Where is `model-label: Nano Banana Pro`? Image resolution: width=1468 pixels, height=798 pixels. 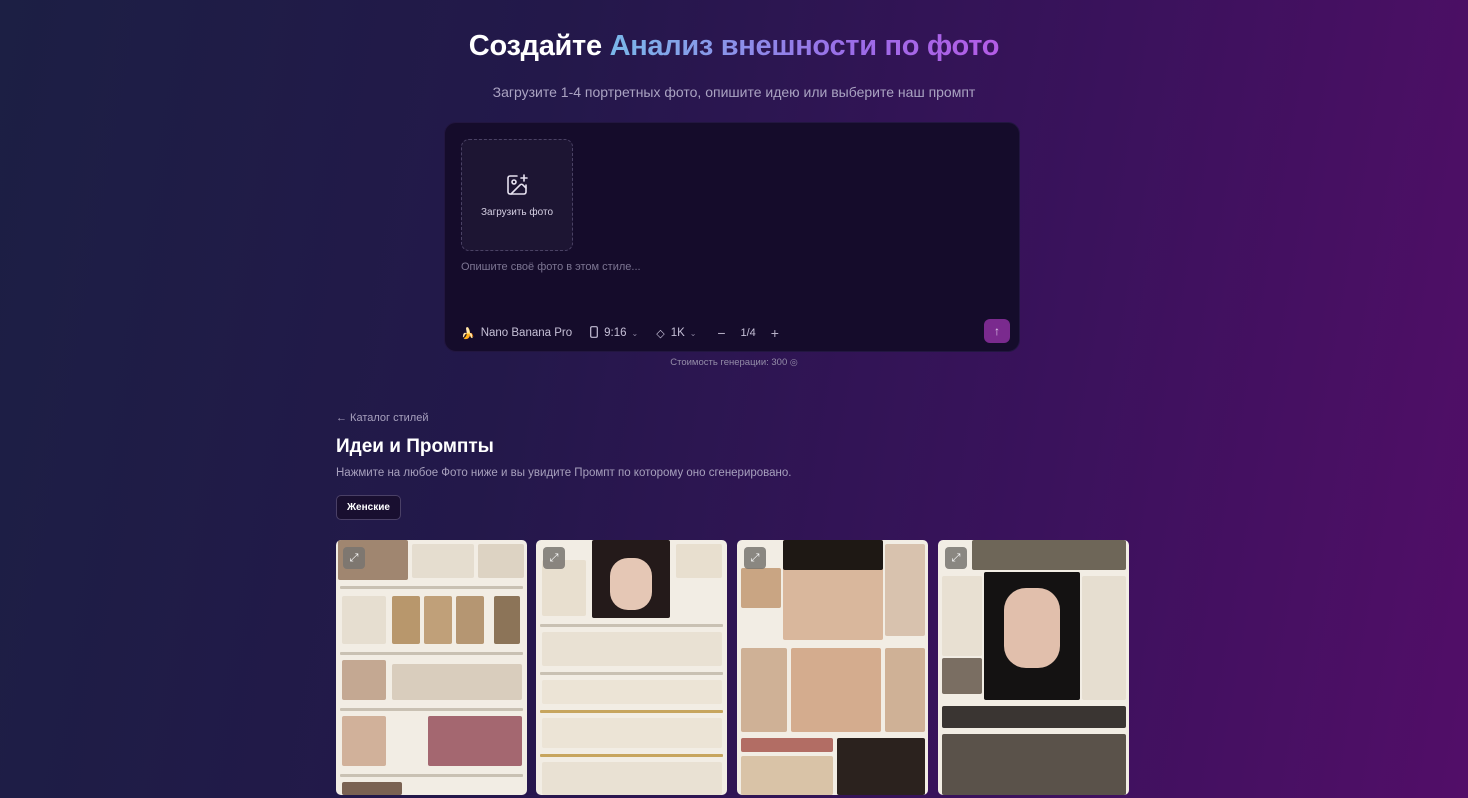
model-label: Nano Banana Pro is located at coordinates (526, 333).